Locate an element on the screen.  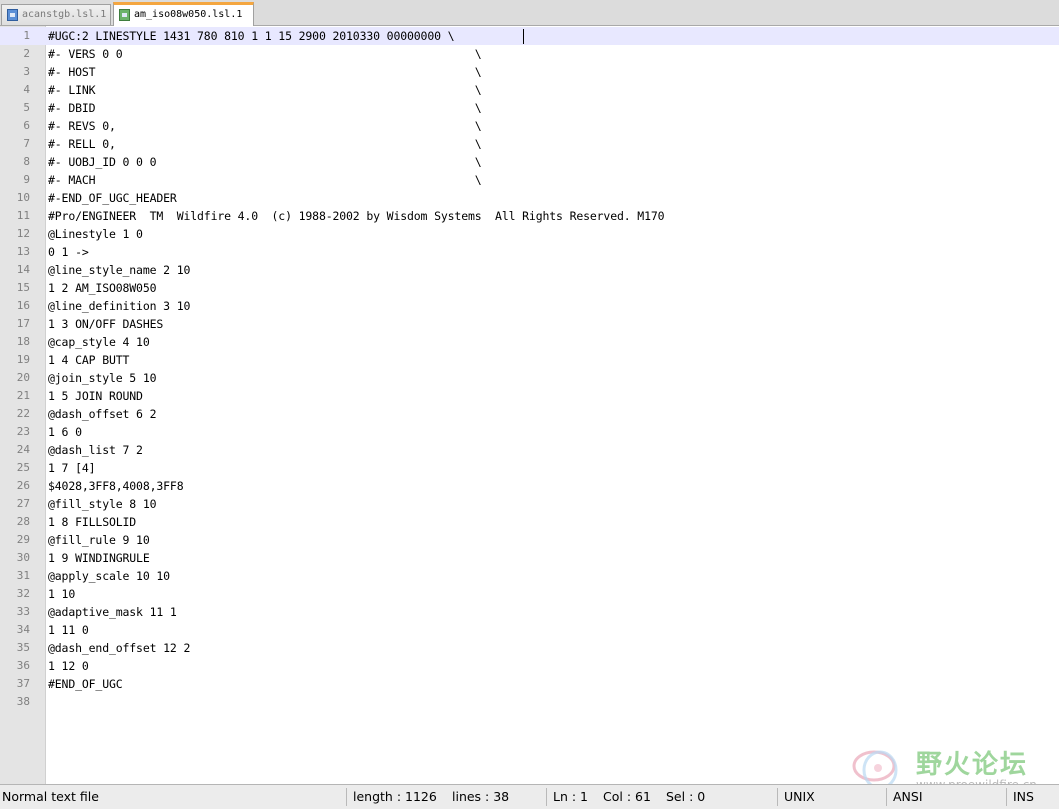
line-text: @line_style_name 2 10 is located at coordinates (119, 270).